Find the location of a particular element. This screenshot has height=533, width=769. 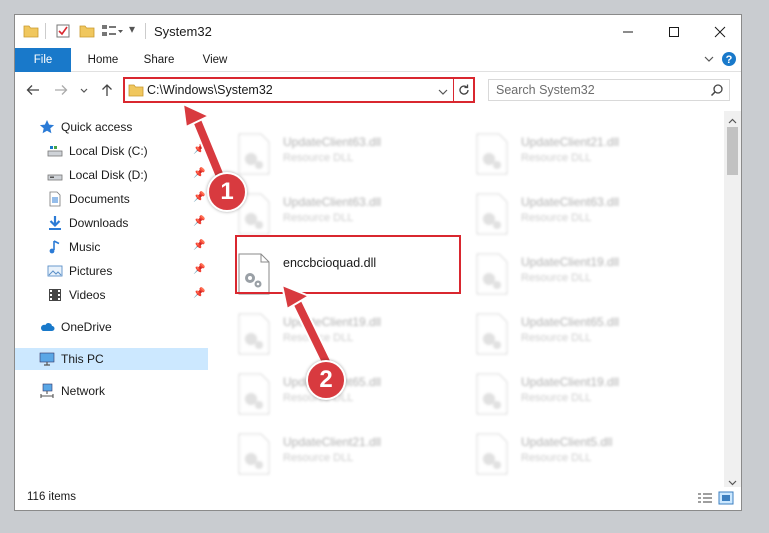

annotation-arrows is located at coordinates (259, 239).